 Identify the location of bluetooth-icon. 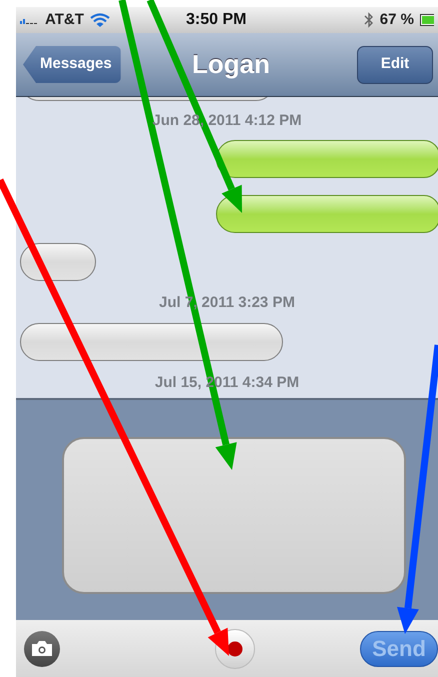
(369, 20).